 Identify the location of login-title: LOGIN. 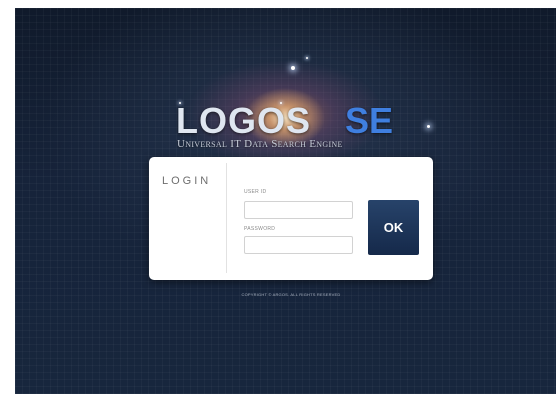
(187, 181).